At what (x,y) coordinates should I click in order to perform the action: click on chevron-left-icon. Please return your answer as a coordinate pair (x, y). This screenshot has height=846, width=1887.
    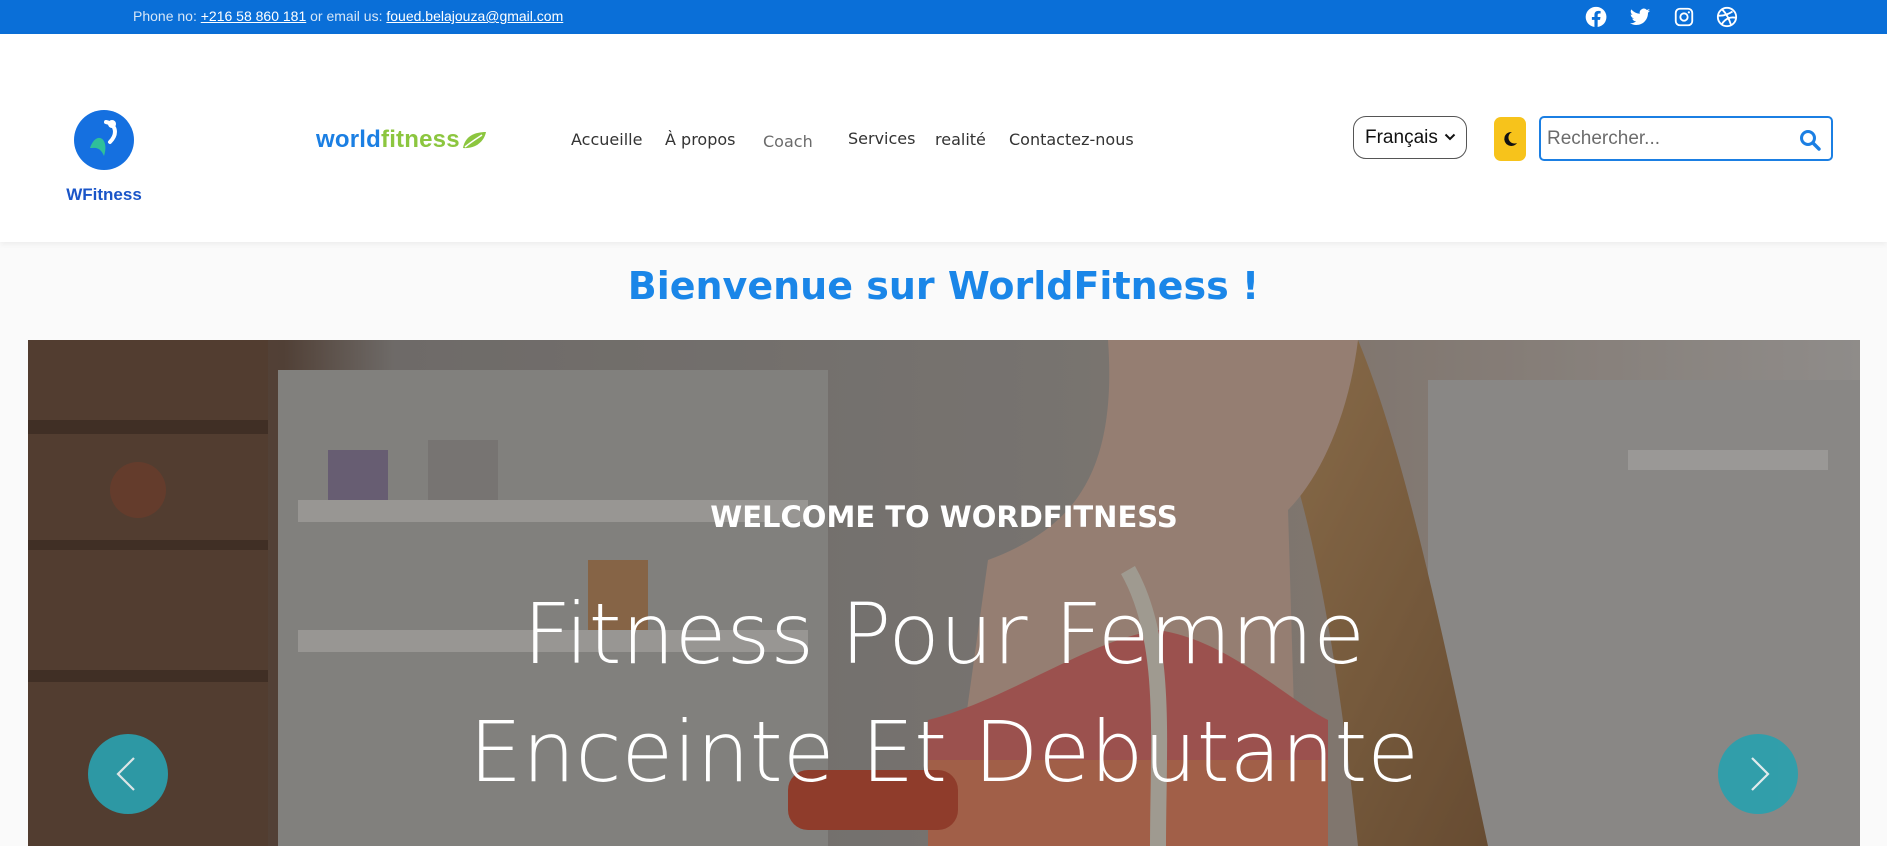
    Looking at the image, I should click on (125, 774).